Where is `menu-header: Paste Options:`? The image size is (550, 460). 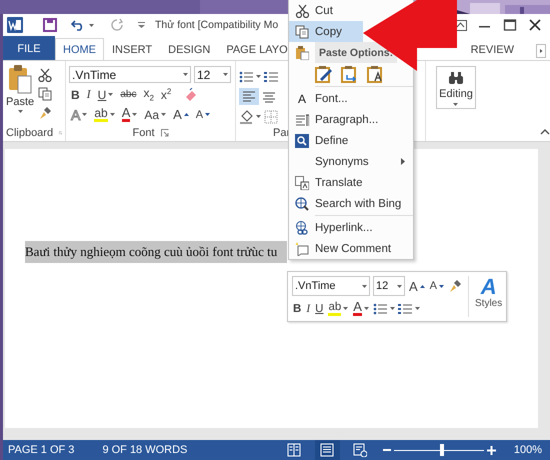 menu-header: Paste Options: is located at coordinates (356, 52).